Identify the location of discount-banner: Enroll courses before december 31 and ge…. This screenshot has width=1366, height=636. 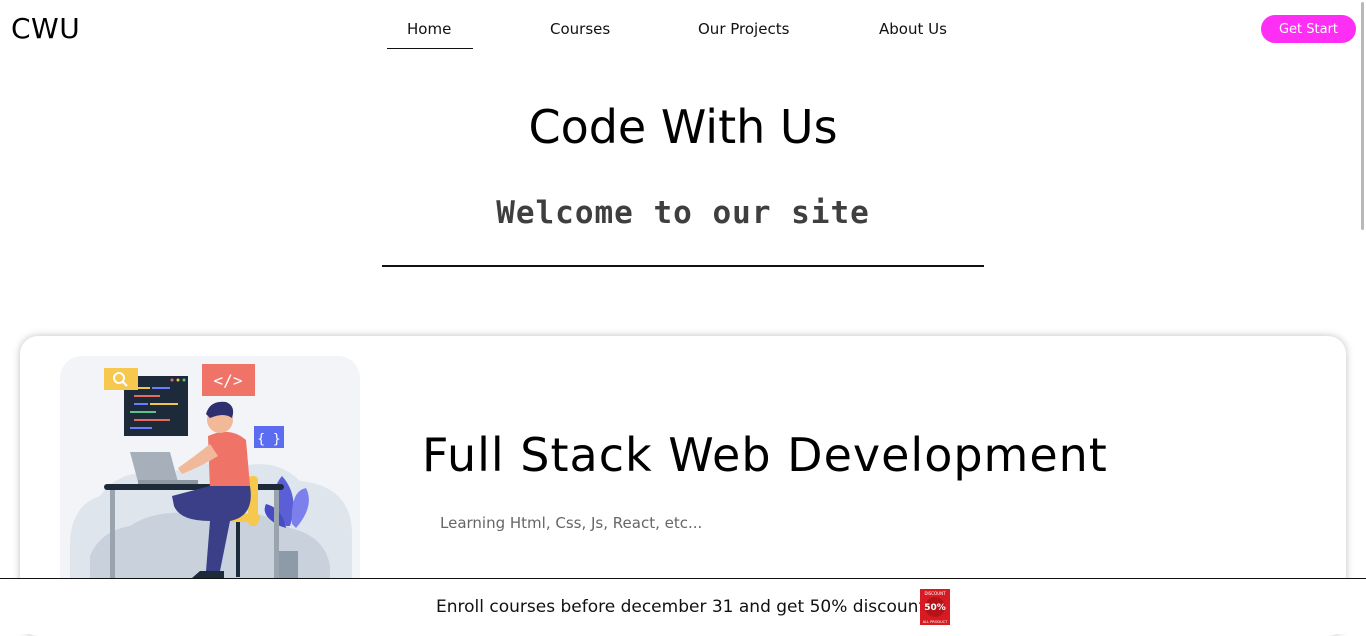
(683, 606).